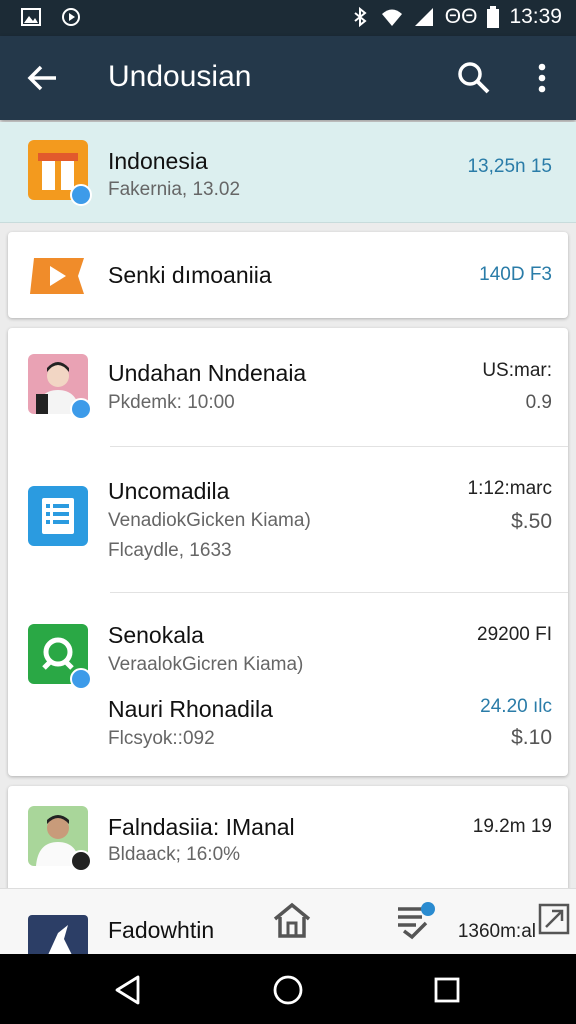 This screenshot has height=1024, width=576. I want to click on record-notification-icon, so click(71, 17).